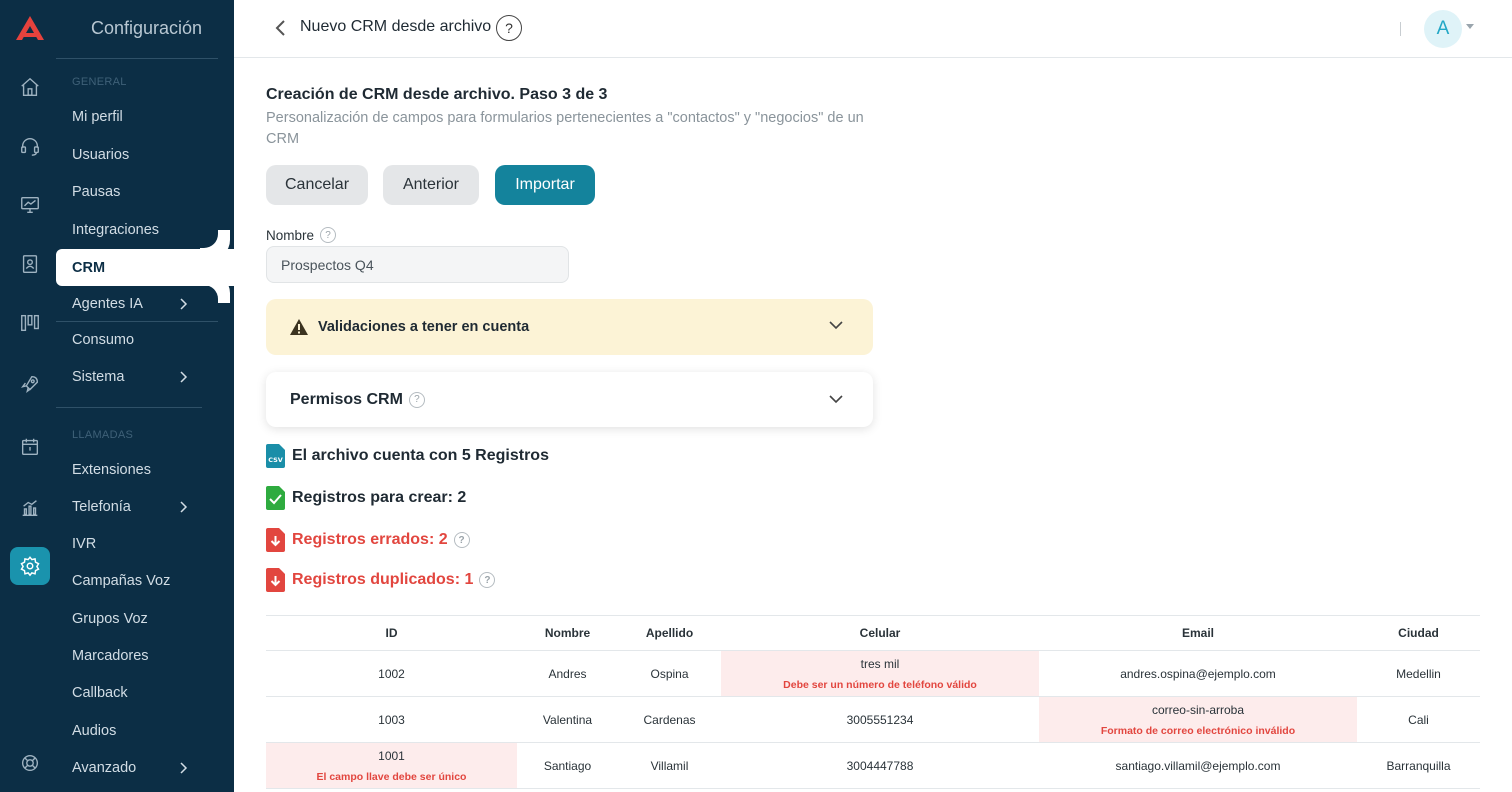 This screenshot has width=1512, height=792. Describe the element at coordinates (299, 327) in the screenshot. I see `warning-triangle-icon` at that location.